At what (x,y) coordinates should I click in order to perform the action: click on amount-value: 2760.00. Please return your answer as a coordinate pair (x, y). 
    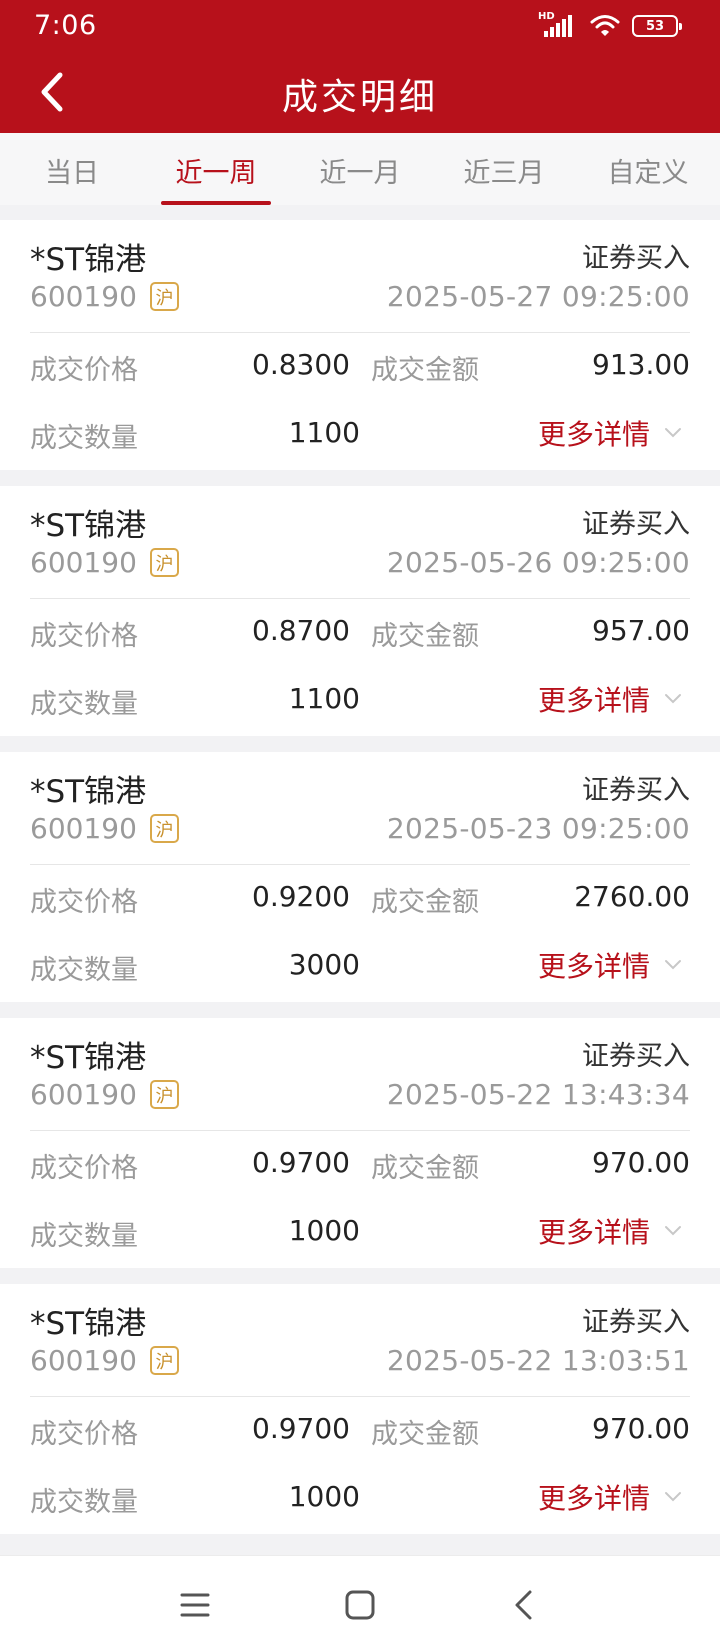
    Looking at the image, I should click on (632, 896).